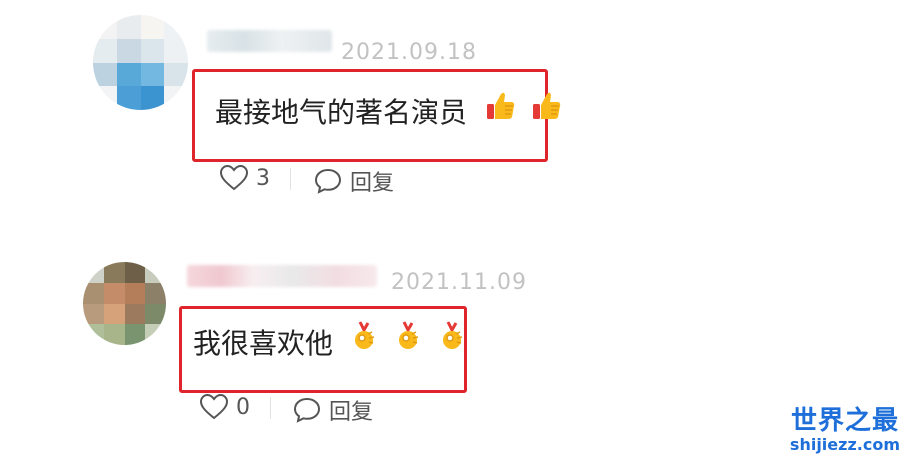 The width and height of the screenshot is (908, 460). Describe the element at coordinates (263, 343) in the screenshot. I see `comment-text: 我很喜欢他` at that location.